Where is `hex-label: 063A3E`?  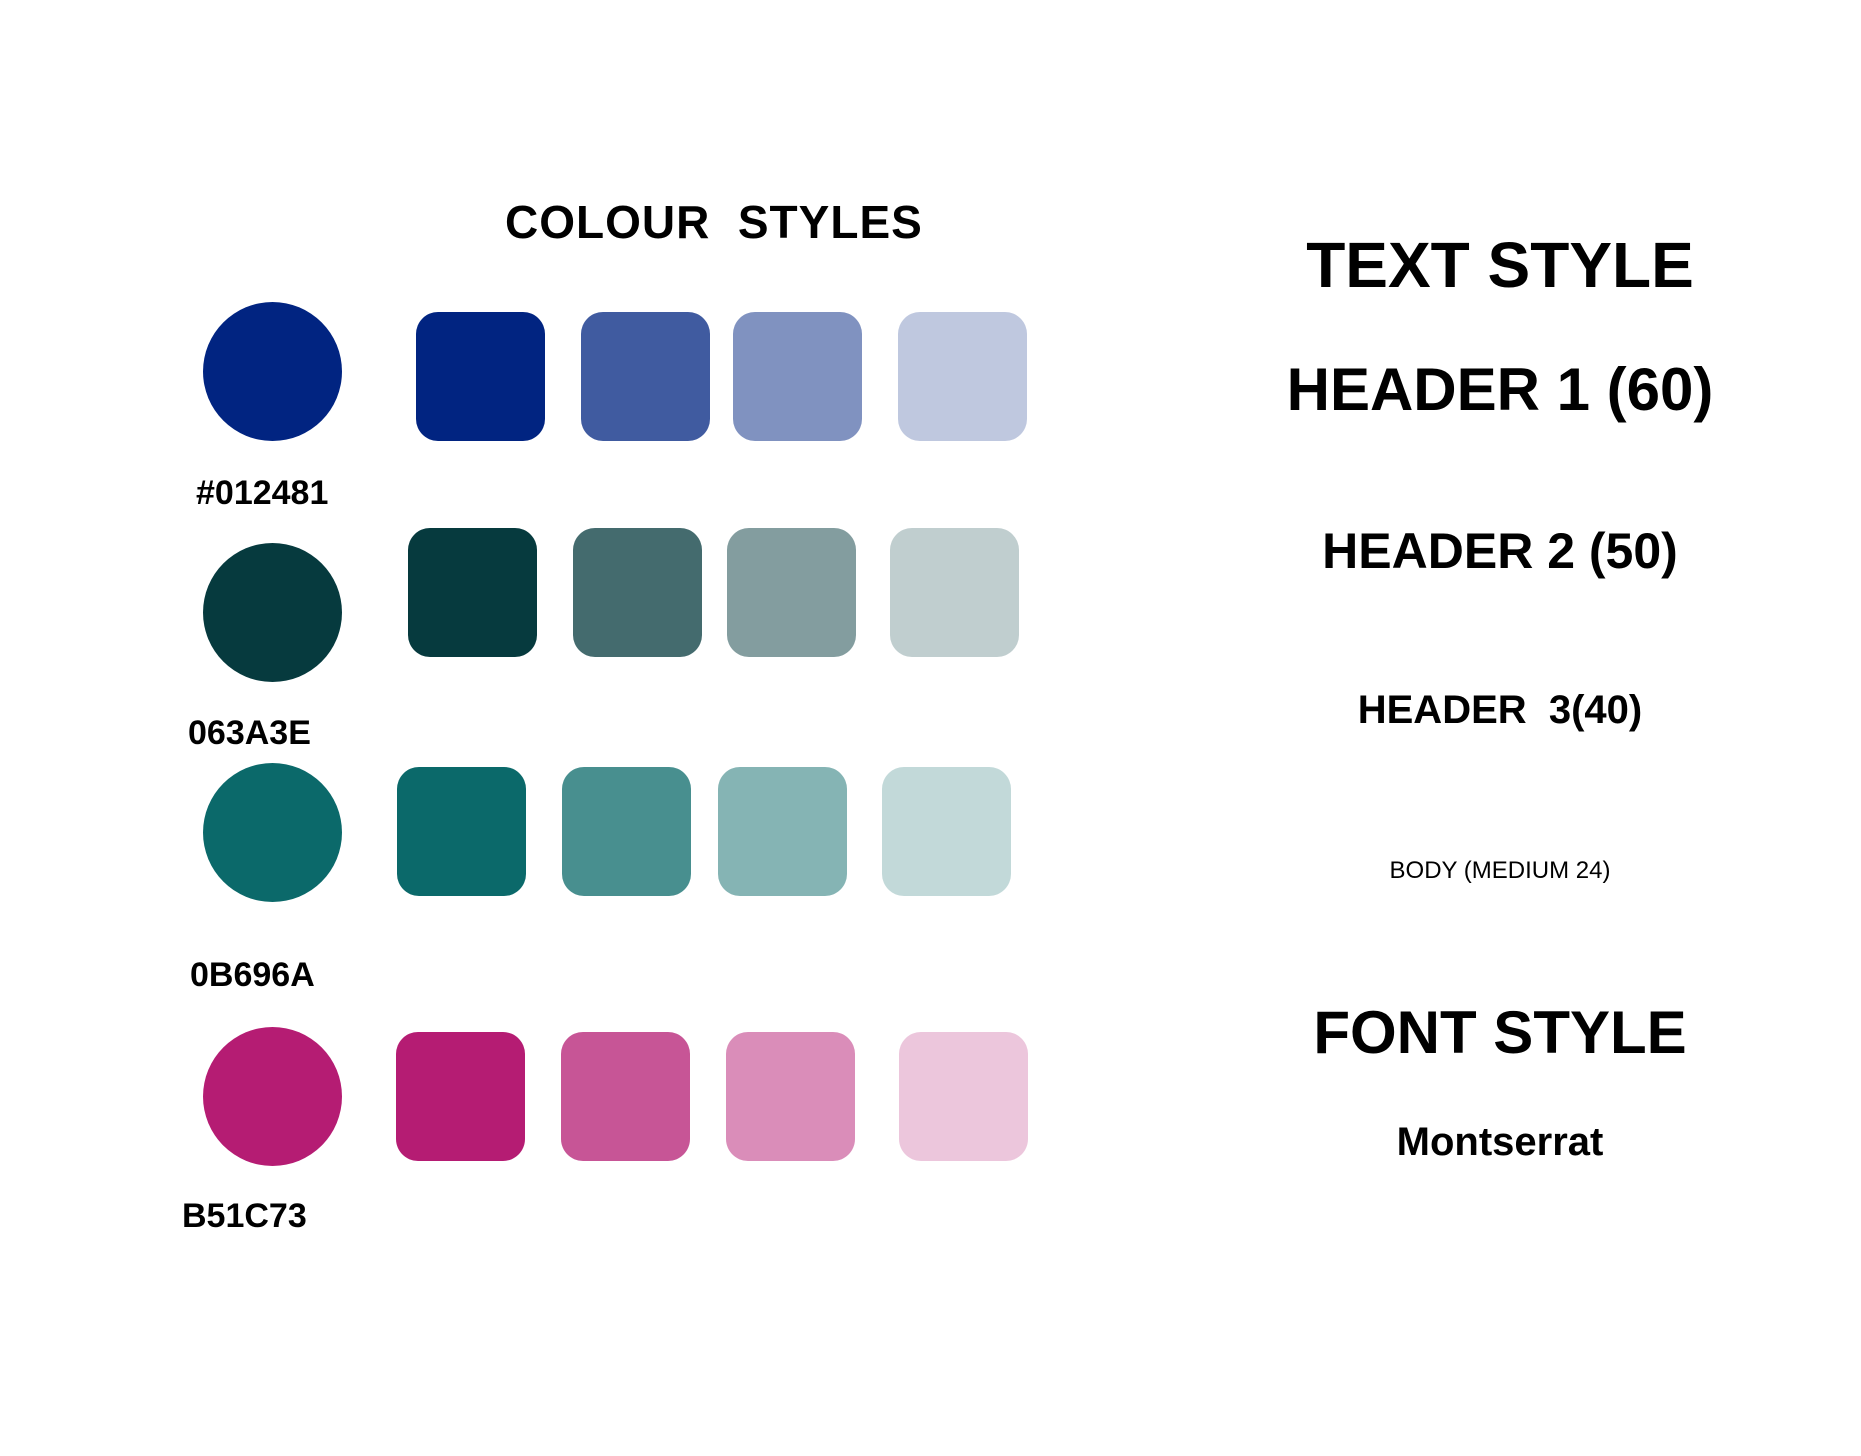
hex-label: 063A3E is located at coordinates (249, 733).